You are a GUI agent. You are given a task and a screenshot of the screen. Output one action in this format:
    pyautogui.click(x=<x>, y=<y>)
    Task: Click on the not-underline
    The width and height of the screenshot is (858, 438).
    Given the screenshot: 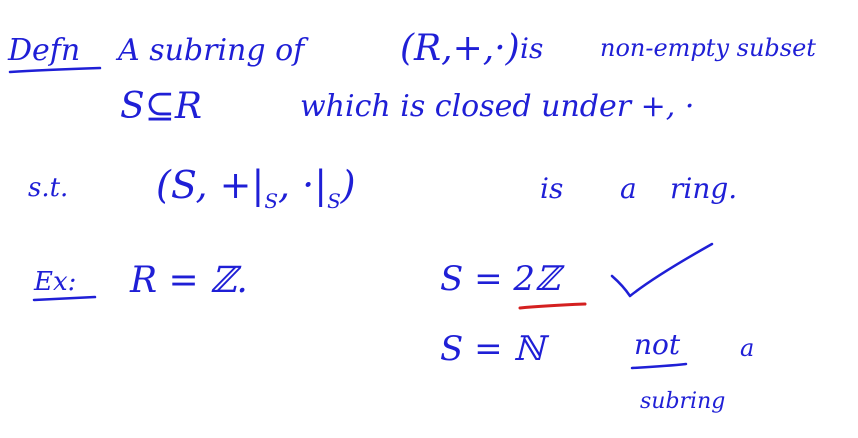 What is the action you would take?
    pyautogui.click(x=659, y=366)
    